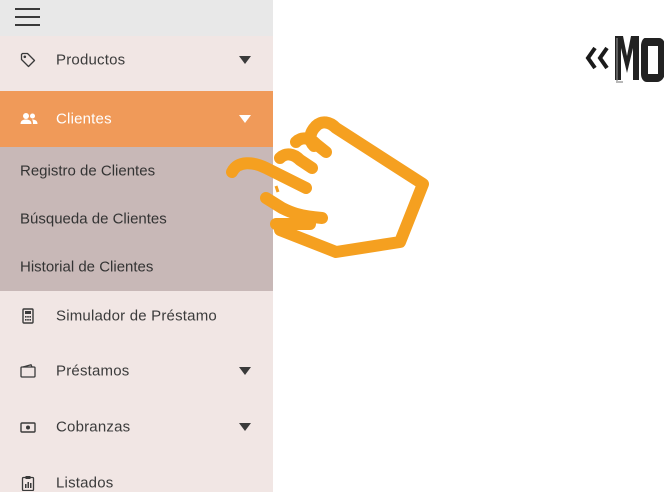 The height and width of the screenshot is (492, 664). Describe the element at coordinates (624, 63) in the screenshot. I see `brand-logo-fragment` at that location.